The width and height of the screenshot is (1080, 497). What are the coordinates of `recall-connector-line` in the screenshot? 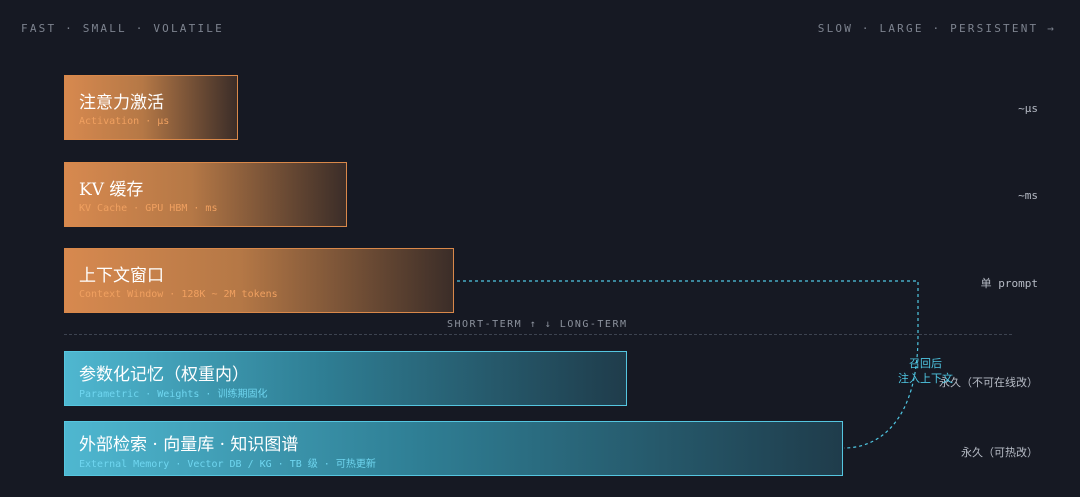 It's located at (688, 364).